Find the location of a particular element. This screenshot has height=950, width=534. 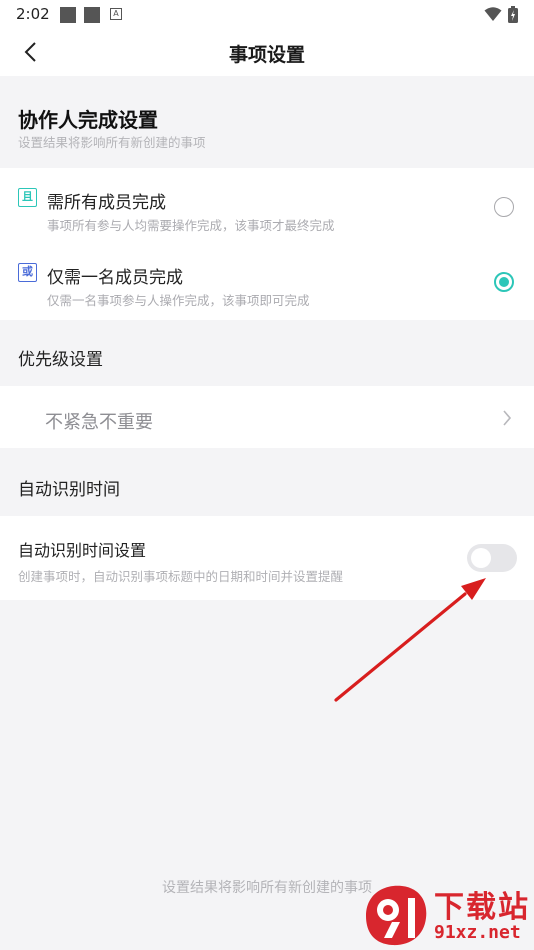

option-description: 仅需一名事项参与人操作完成，该事项即可完成 is located at coordinates (178, 300).